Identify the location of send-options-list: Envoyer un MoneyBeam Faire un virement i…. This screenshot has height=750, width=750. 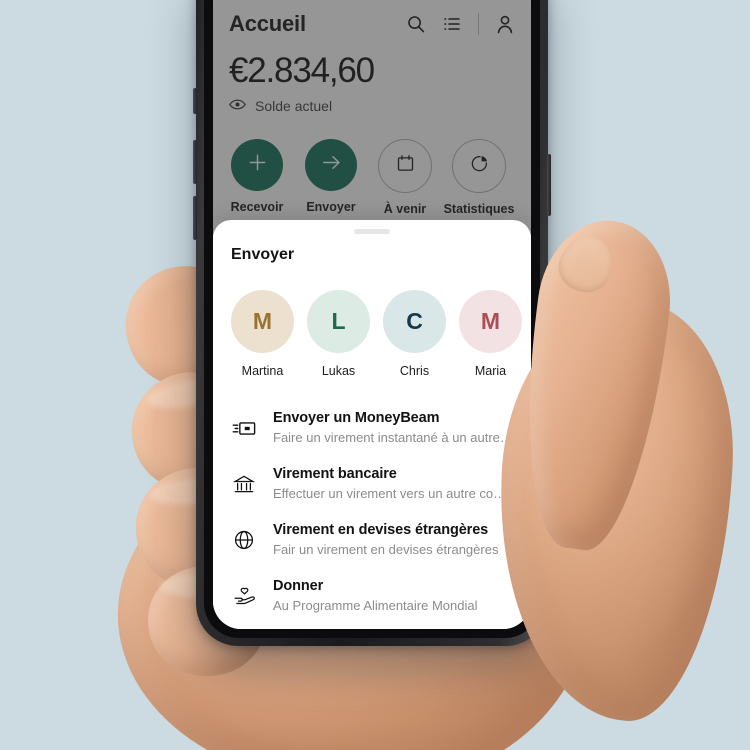
(372, 511).